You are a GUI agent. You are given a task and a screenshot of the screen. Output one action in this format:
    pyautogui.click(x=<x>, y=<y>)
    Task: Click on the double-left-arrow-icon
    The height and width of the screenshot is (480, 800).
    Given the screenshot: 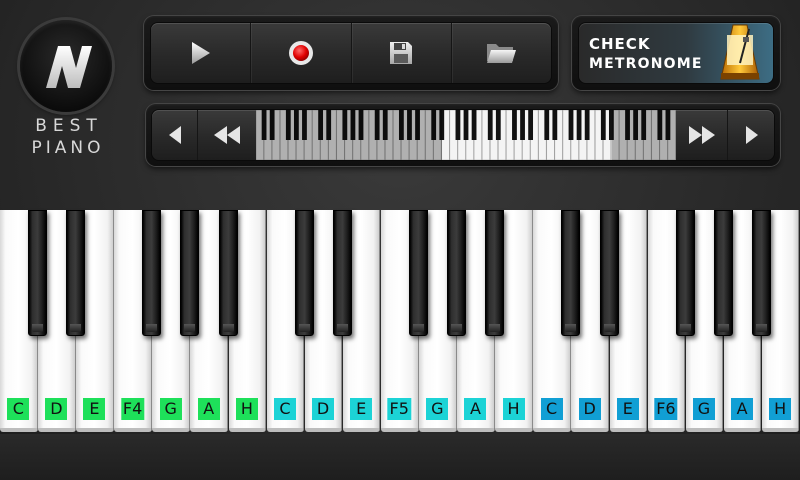 What is the action you would take?
    pyautogui.click(x=227, y=135)
    